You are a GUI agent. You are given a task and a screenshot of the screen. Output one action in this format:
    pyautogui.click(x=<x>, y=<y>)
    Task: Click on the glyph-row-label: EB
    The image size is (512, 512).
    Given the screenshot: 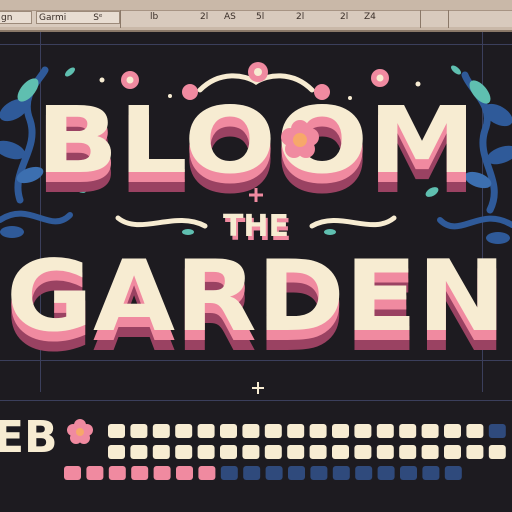 What is the action you would take?
    pyautogui.click(x=29, y=437)
    